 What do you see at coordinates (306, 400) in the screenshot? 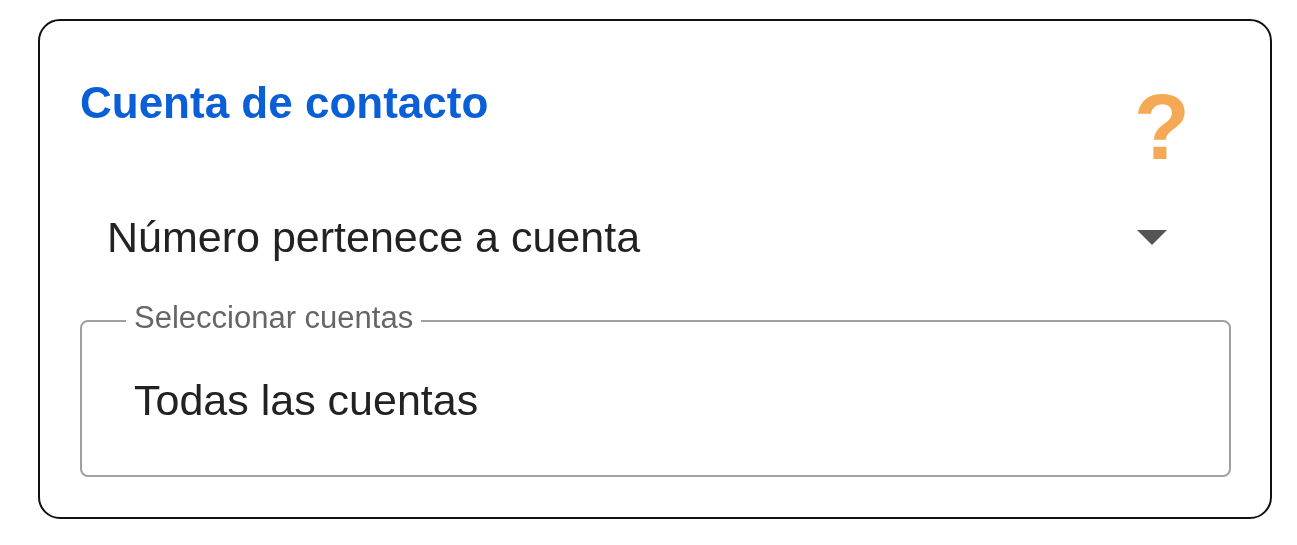
I see `field-value: Todas las cuentas` at bounding box center [306, 400].